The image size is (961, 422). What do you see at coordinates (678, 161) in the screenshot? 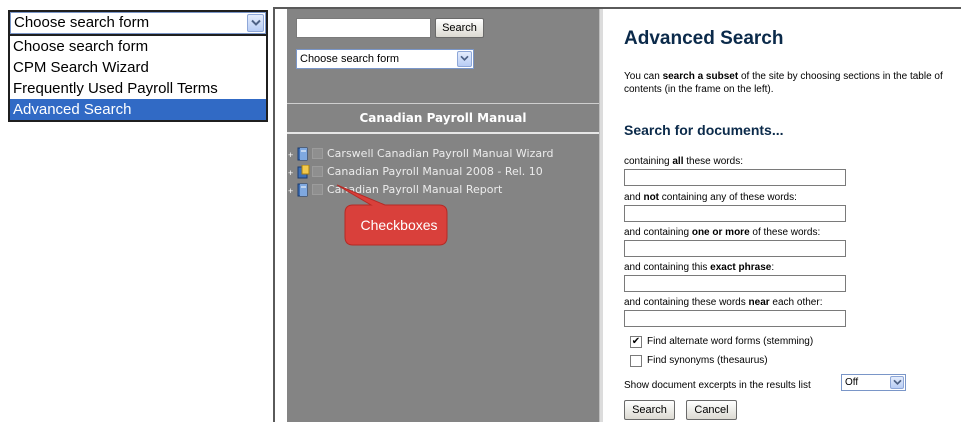
I see `label-bold: all` at bounding box center [678, 161].